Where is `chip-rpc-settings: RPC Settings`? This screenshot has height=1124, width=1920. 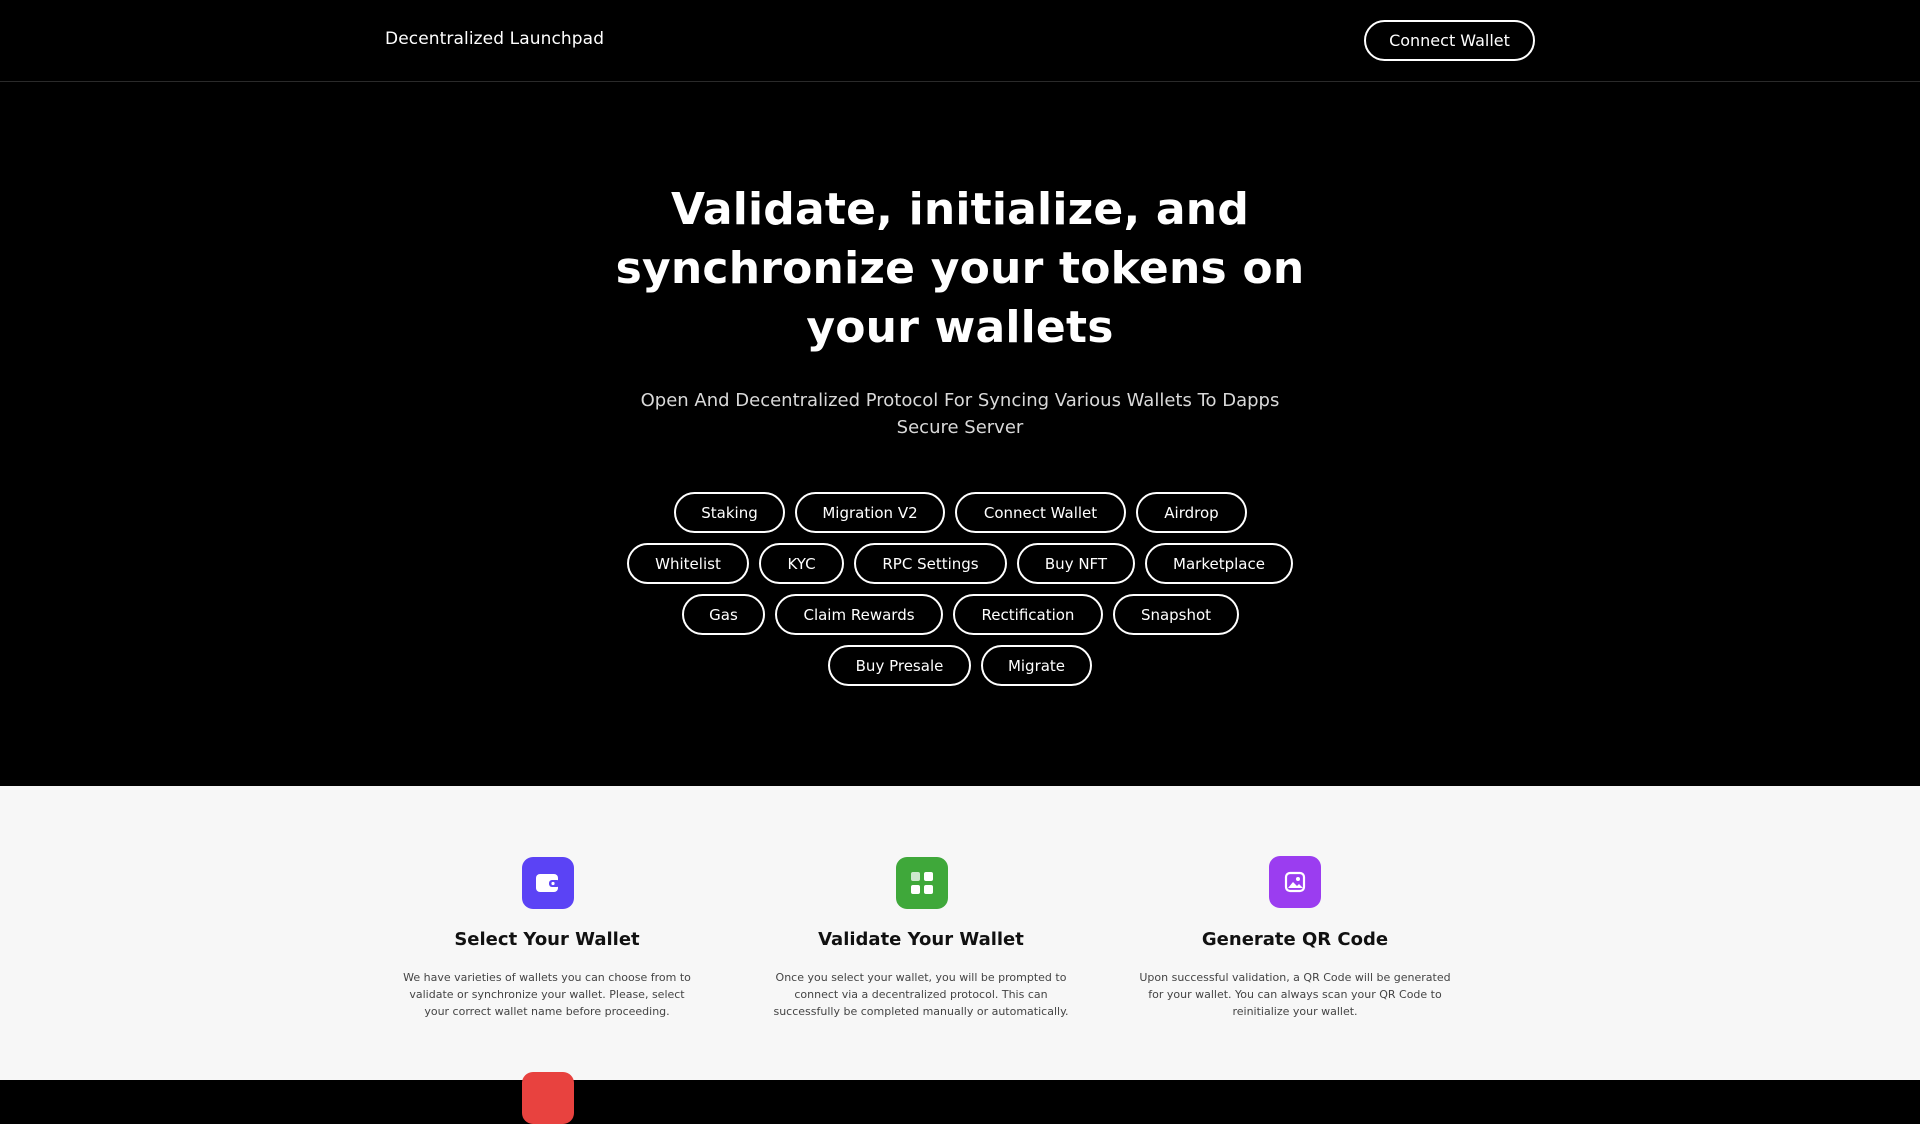
chip-rpc-settings: RPC Settings is located at coordinates (930, 563).